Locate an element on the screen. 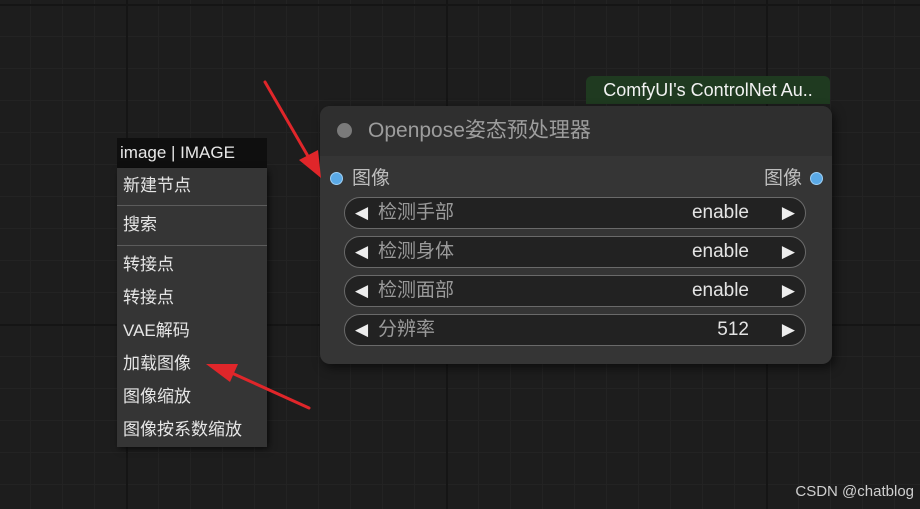 Image resolution: width=920 pixels, height=509 pixels. annotation-arrow-to-load-image is located at coordinates (258, 387).